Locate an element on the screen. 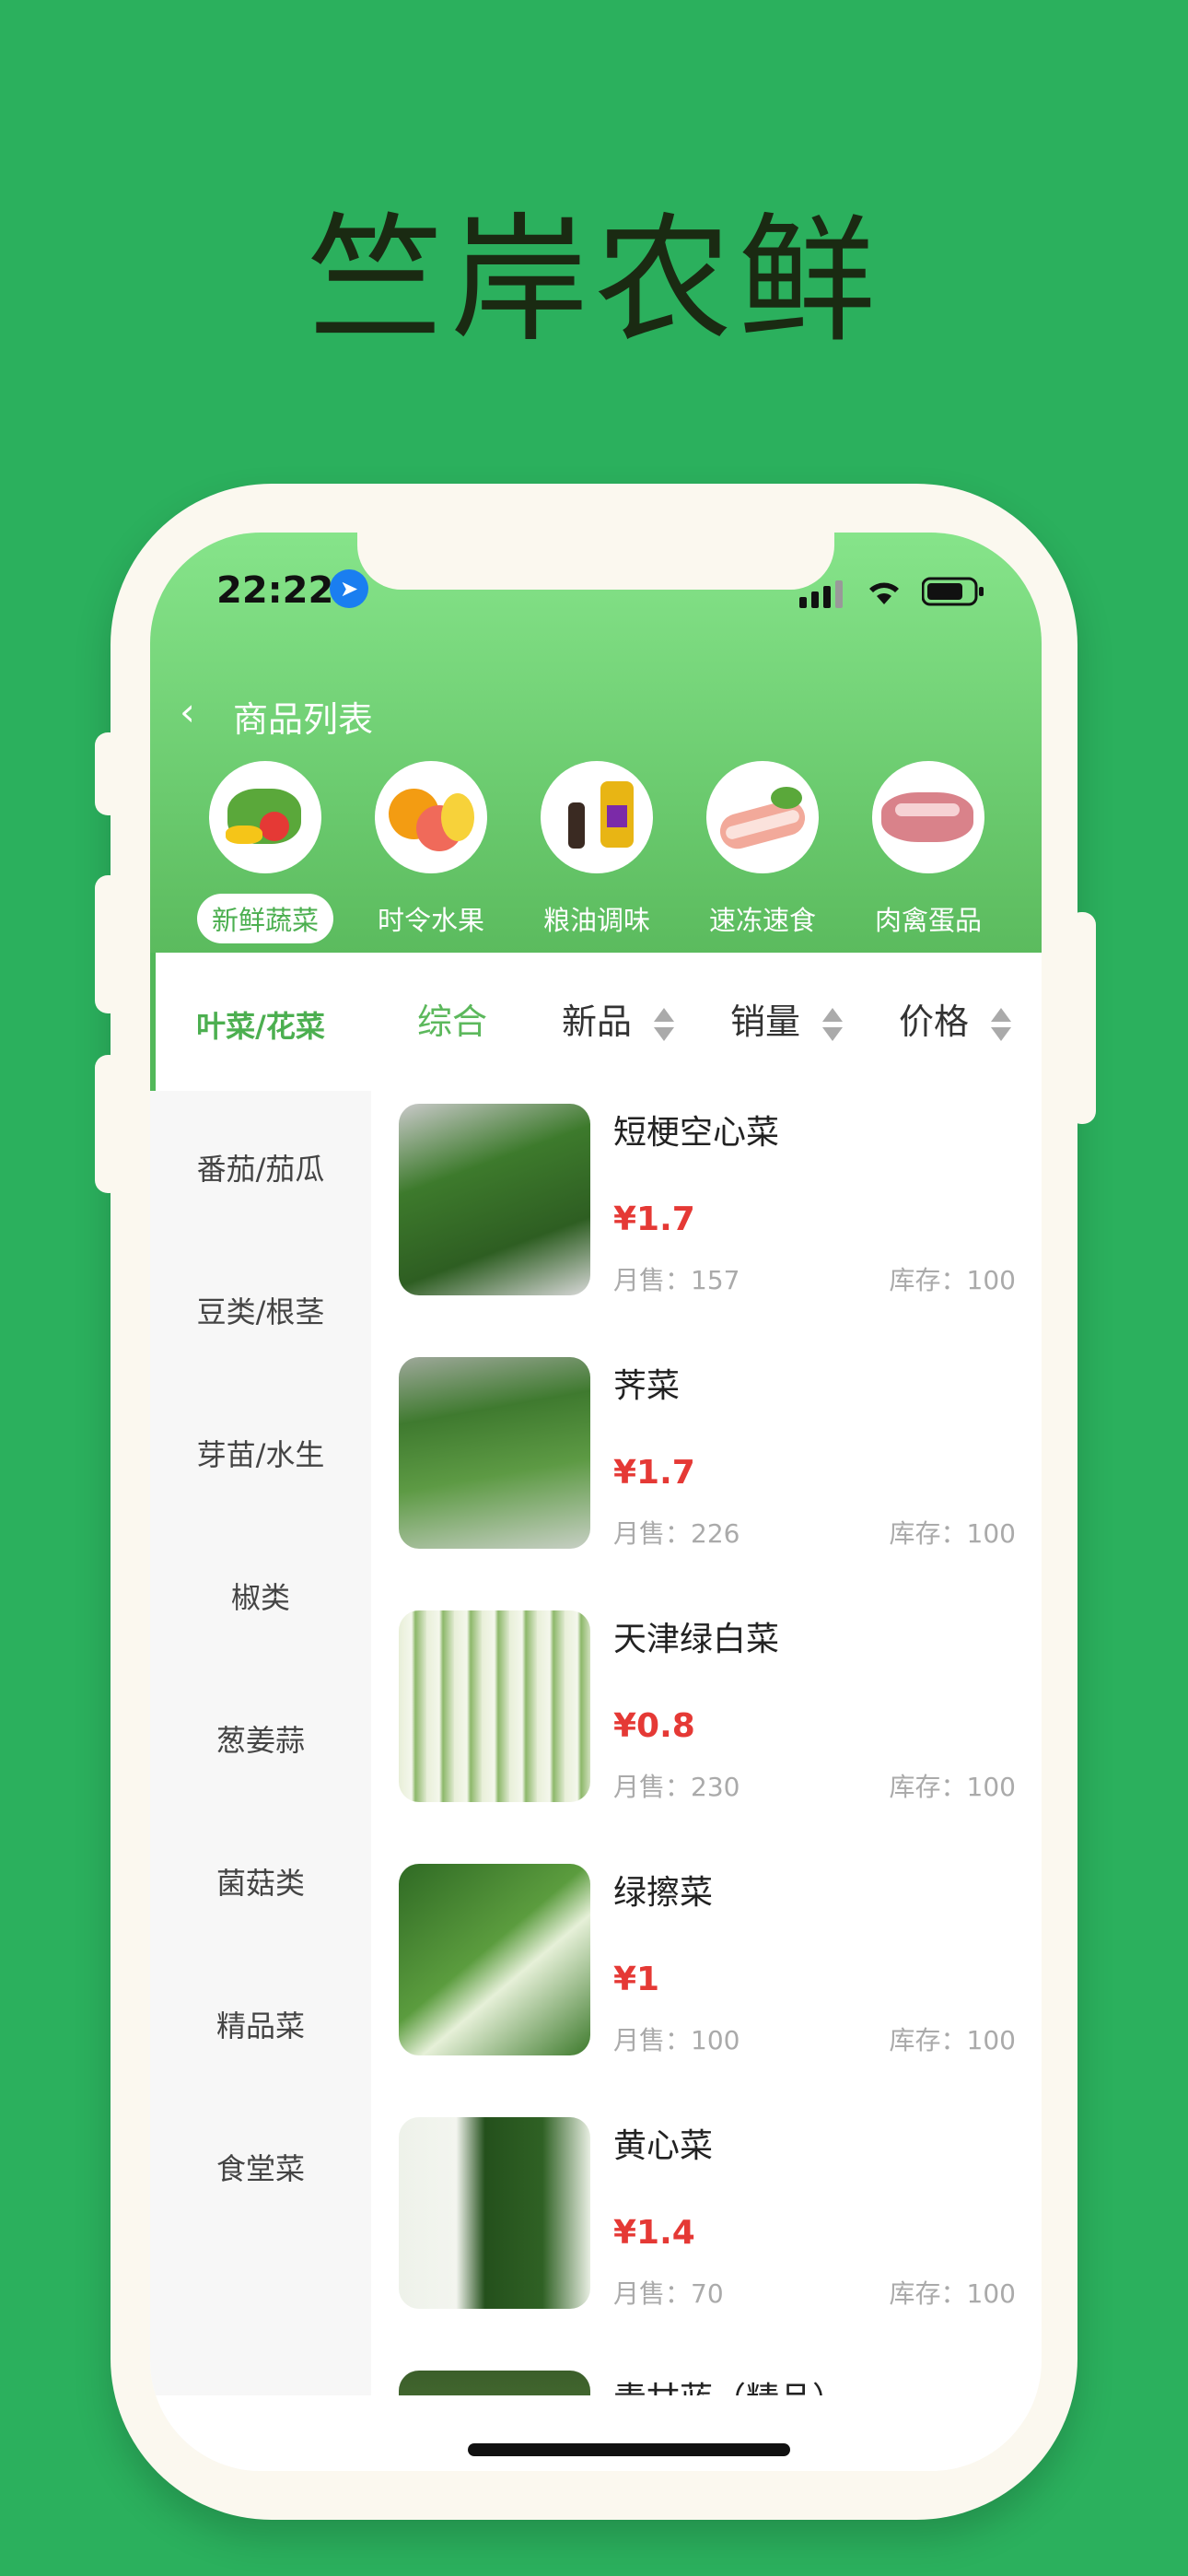  category-strip: 新鲜蔬菜 时令水果 粮油调味 速冻速食 肉禽蛋品 is located at coordinates (596, 853).